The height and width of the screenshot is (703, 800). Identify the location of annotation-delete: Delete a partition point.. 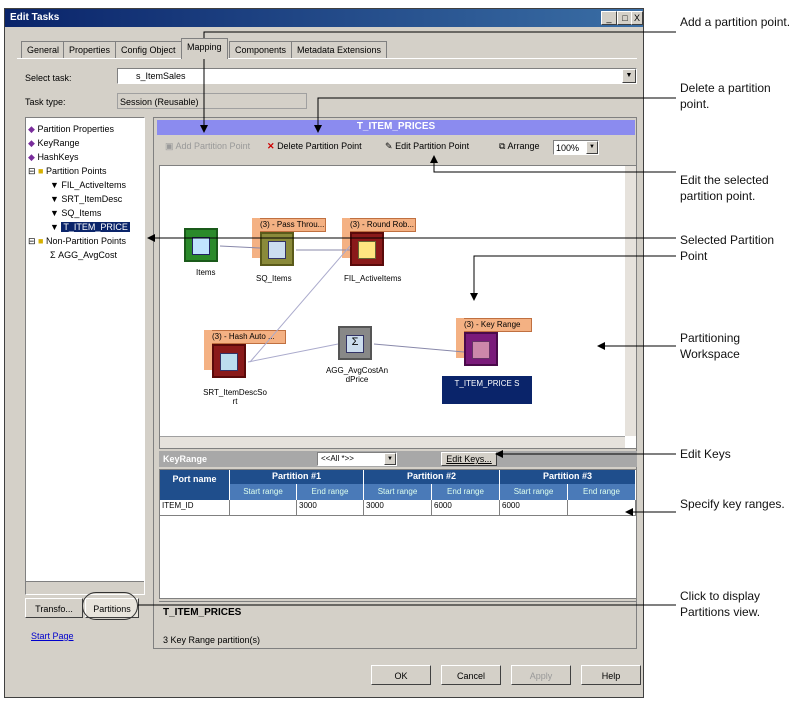
(725, 96).